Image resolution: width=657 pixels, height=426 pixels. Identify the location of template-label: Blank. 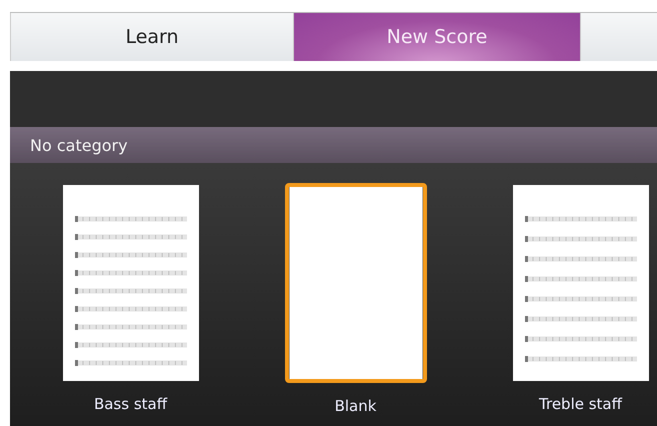
(355, 406).